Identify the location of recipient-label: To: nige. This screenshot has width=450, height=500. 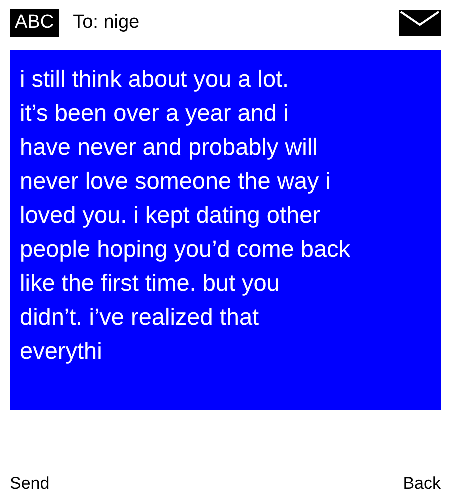
(107, 23).